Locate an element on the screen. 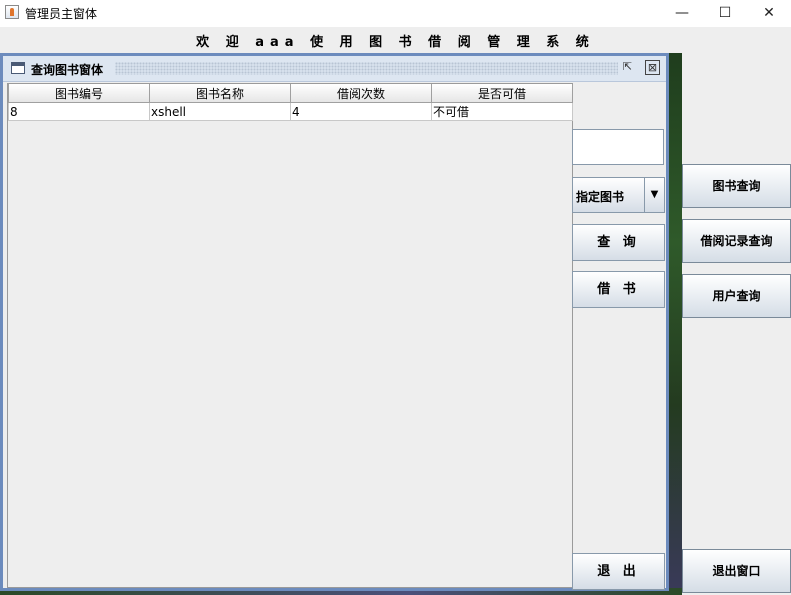  minimize-button: — is located at coordinates (682, 13).